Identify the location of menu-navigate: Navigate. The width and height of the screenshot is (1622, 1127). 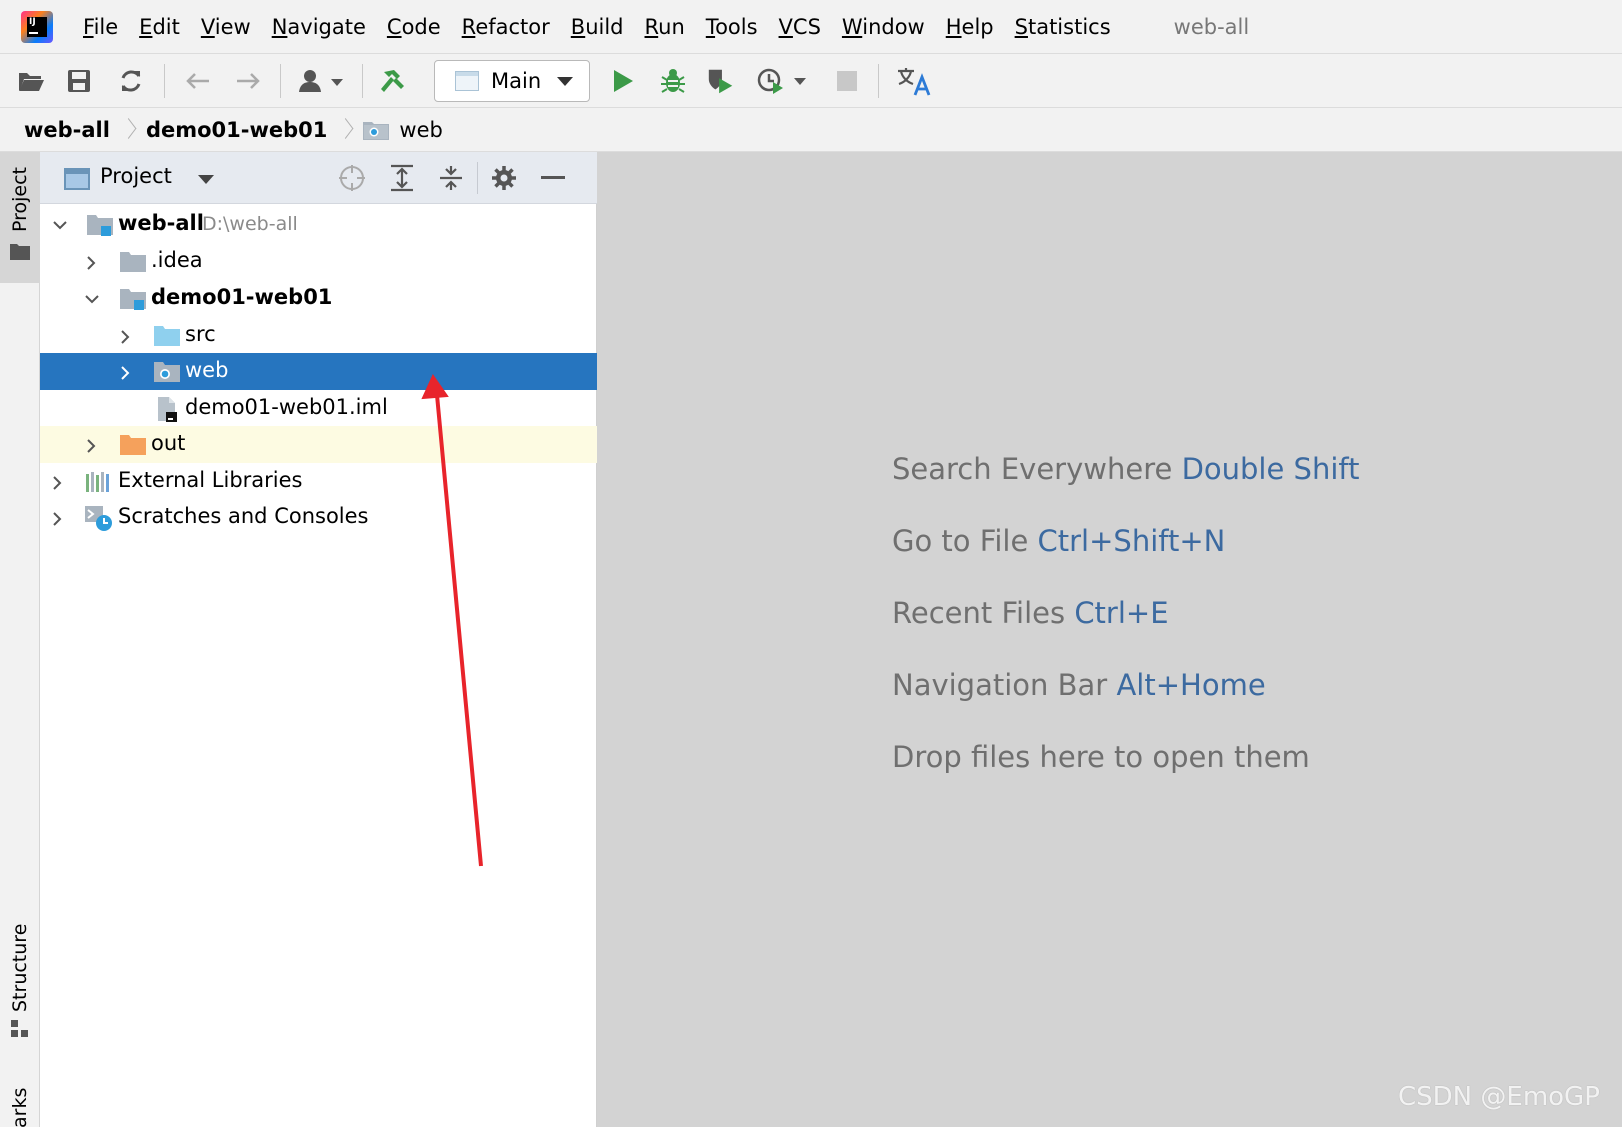
(319, 27).